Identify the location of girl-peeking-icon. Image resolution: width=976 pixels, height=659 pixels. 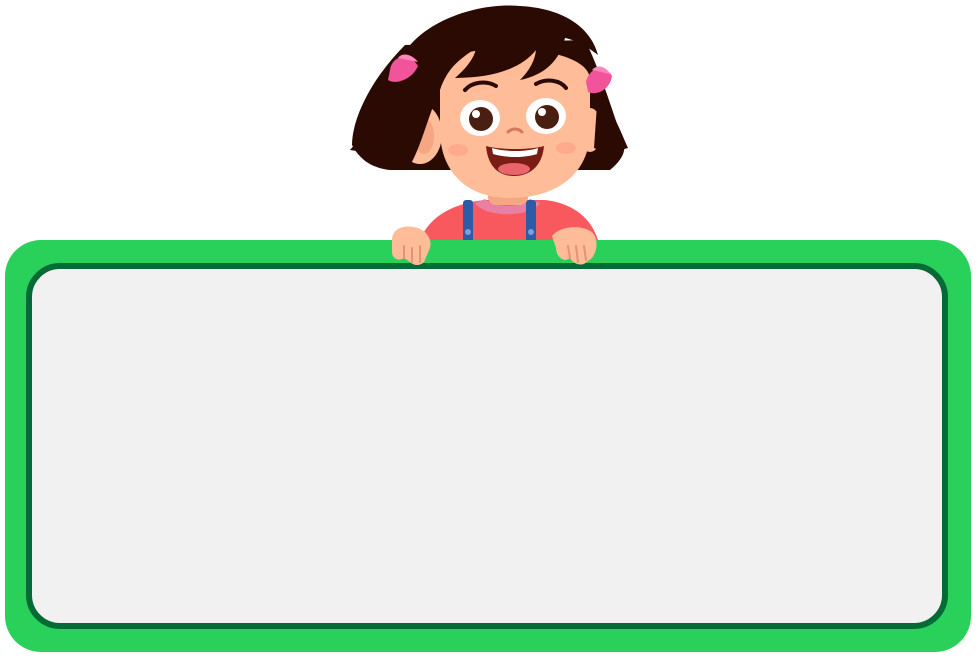
(489, 123).